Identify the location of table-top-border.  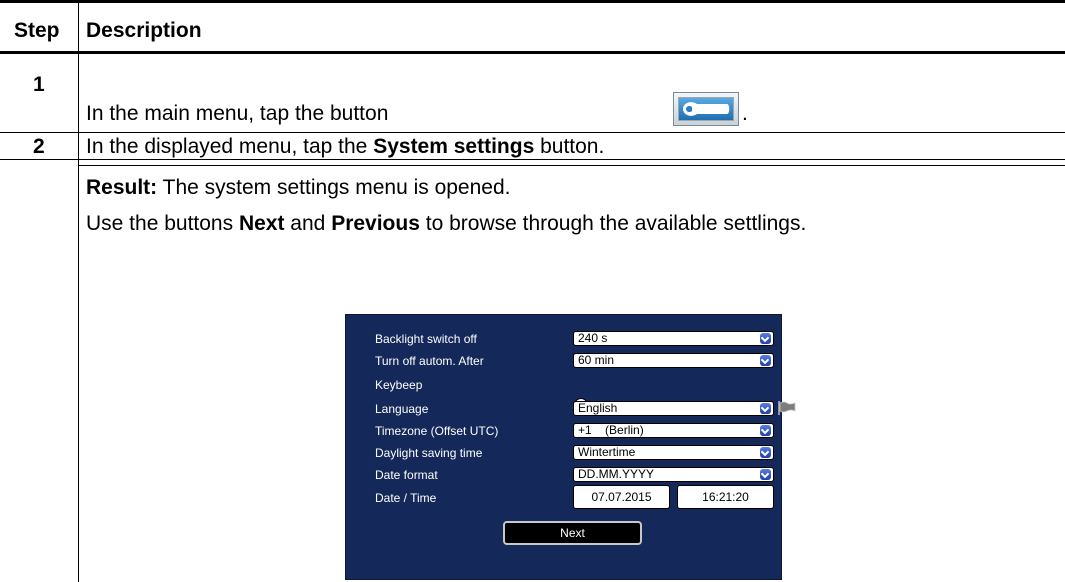
(532, 1).